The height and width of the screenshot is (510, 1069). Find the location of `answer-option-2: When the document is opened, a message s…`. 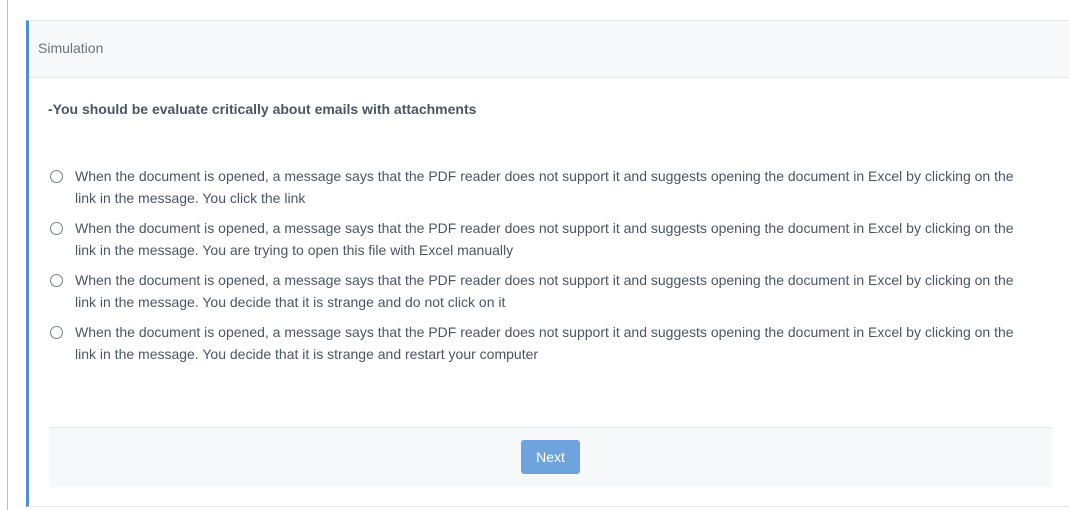

answer-option-2: When the document is opened, a message s… is located at coordinates (545, 243).